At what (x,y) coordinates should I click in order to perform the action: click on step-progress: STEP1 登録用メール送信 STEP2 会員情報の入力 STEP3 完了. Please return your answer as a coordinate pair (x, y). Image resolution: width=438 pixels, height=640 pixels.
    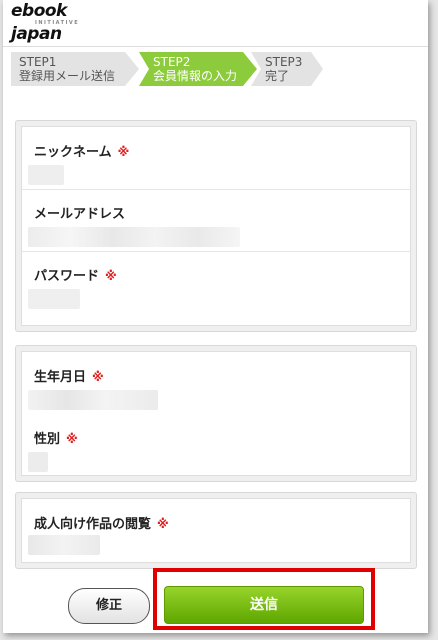
    Looking at the image, I should click on (171, 69).